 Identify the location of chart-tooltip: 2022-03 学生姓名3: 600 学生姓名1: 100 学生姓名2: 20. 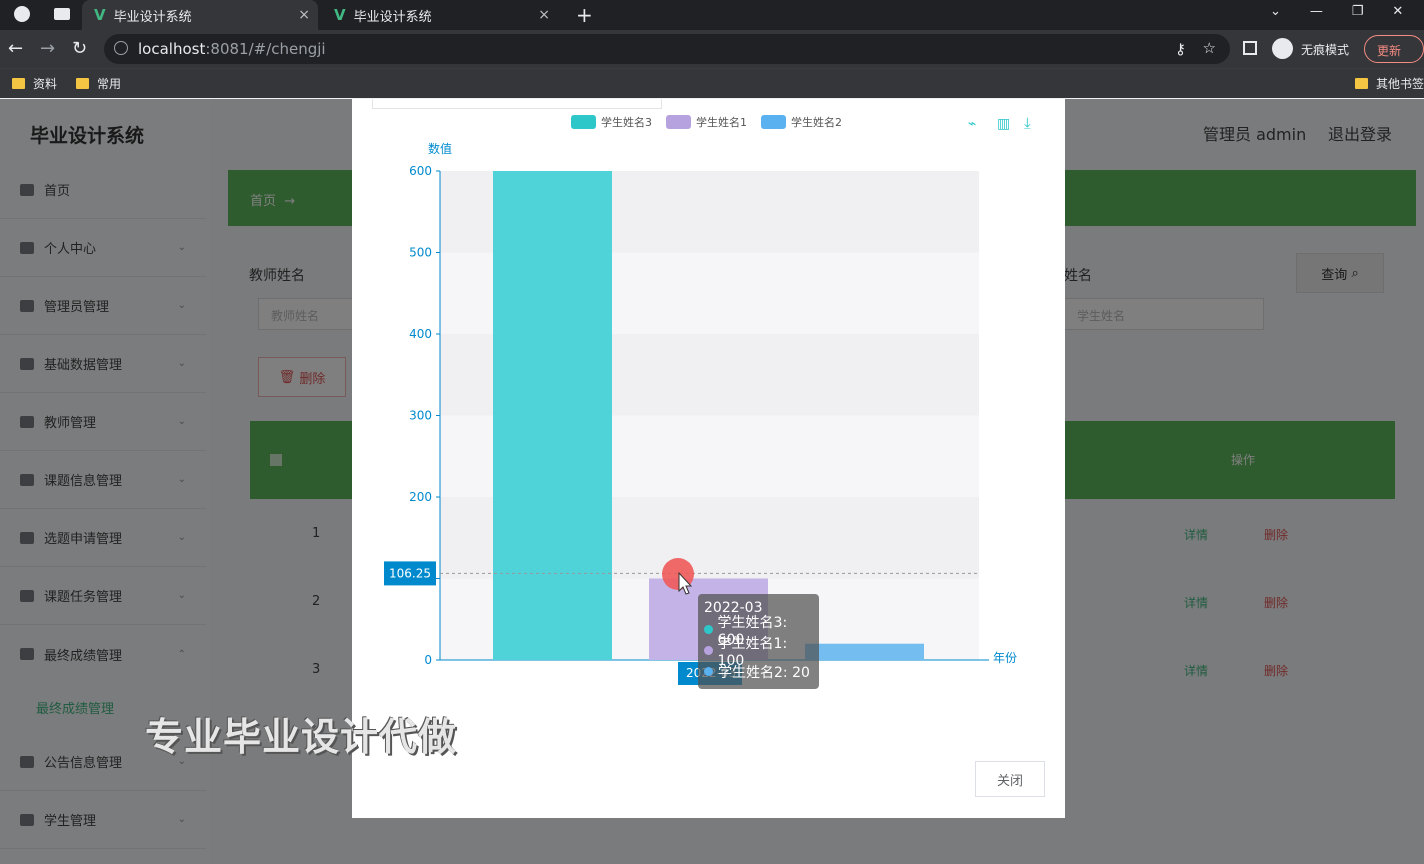
(758, 641).